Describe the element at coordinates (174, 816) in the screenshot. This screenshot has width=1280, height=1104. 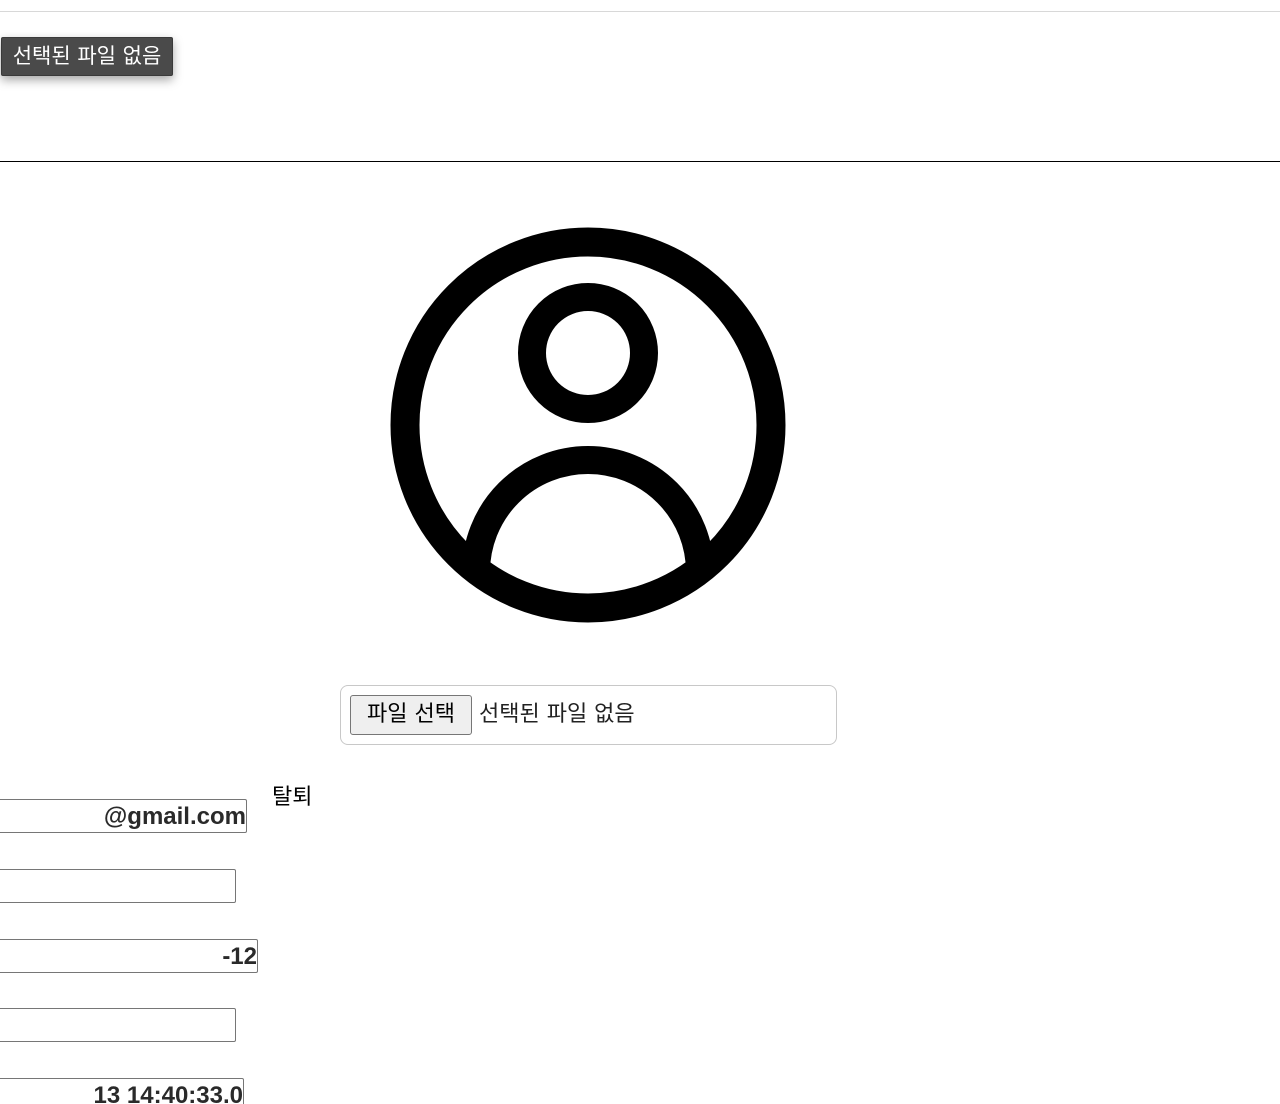
I see `email-value: @gmail.com` at that location.